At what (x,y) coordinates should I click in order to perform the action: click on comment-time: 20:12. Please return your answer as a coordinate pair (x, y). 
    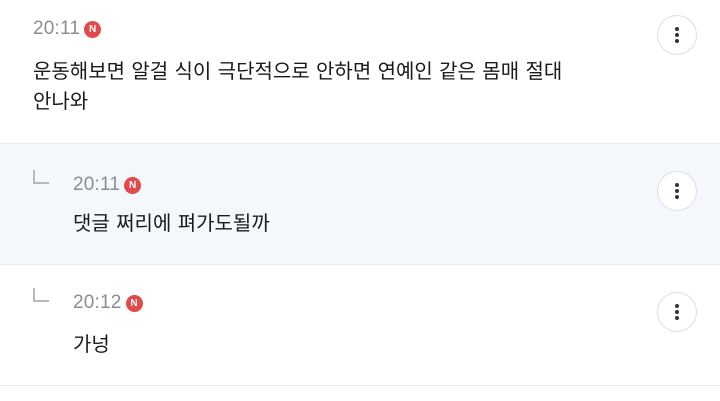
    Looking at the image, I should click on (97, 302).